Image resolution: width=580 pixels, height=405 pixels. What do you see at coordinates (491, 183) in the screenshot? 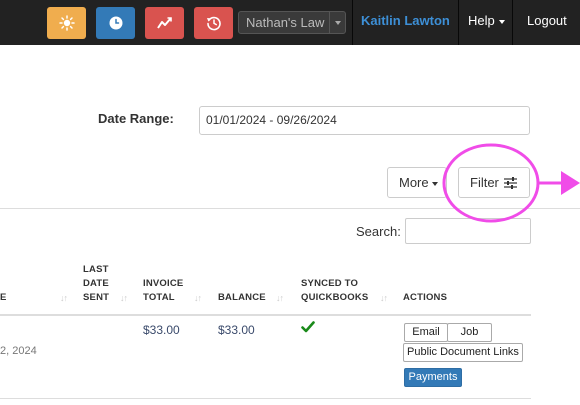
I see `highlight-circle` at bounding box center [491, 183].